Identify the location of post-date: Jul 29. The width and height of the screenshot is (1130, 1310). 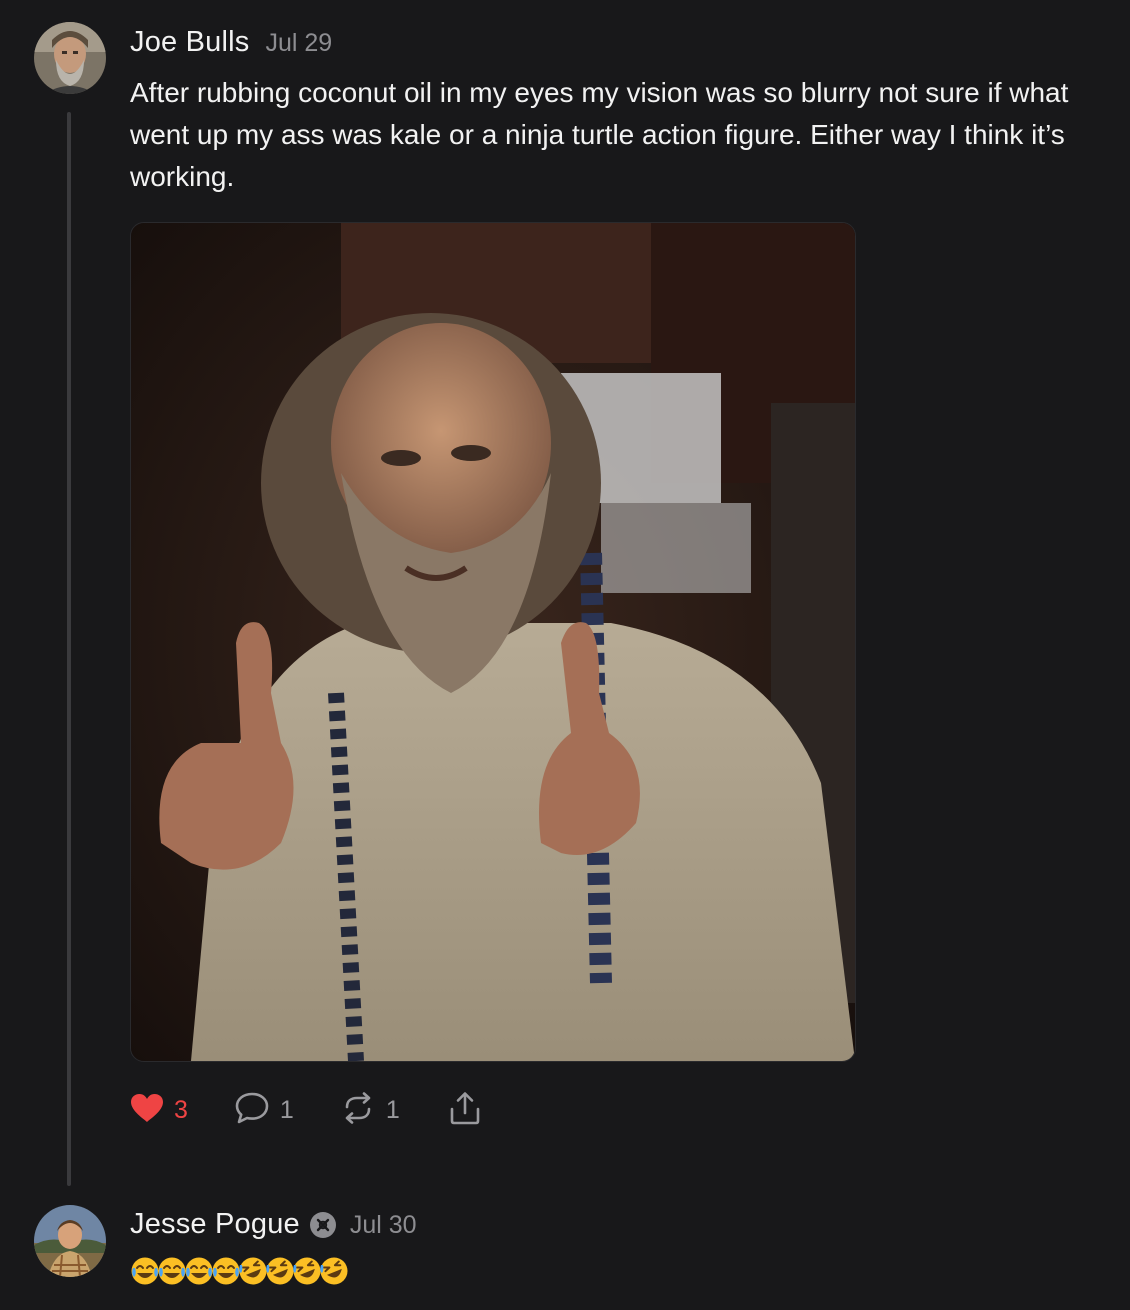
(298, 43).